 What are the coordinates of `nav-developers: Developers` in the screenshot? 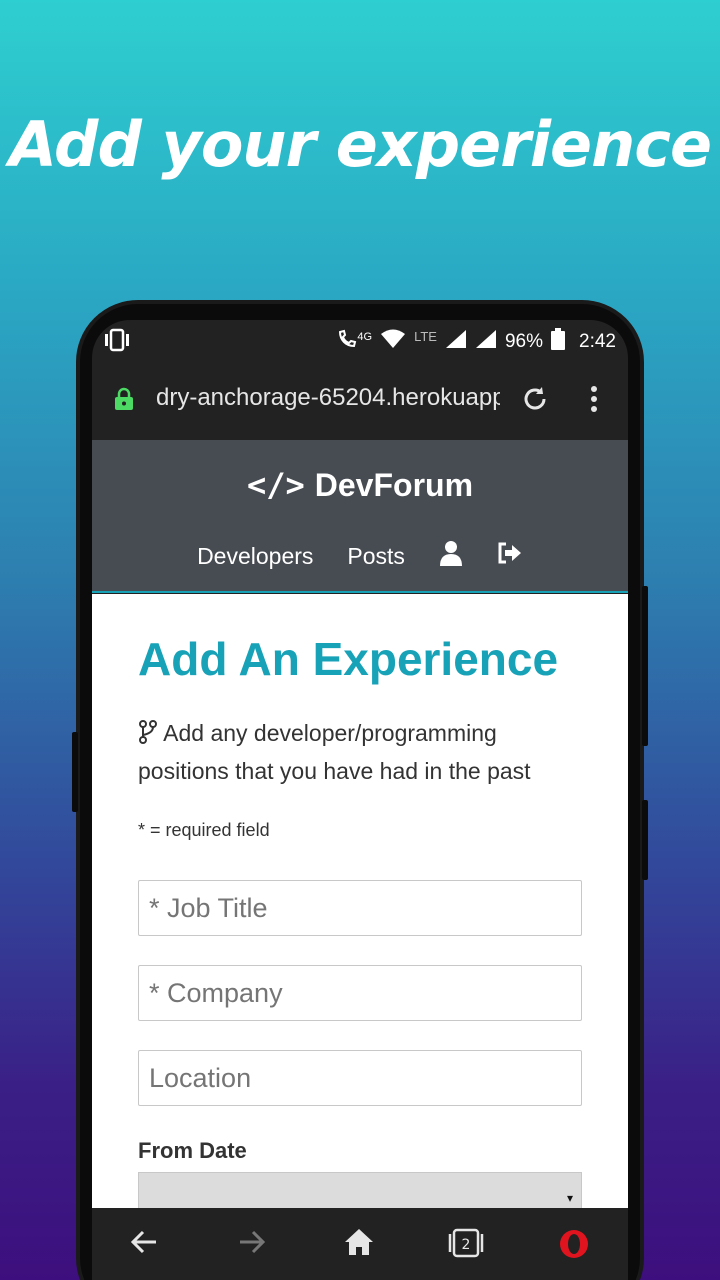 It's located at (255, 556).